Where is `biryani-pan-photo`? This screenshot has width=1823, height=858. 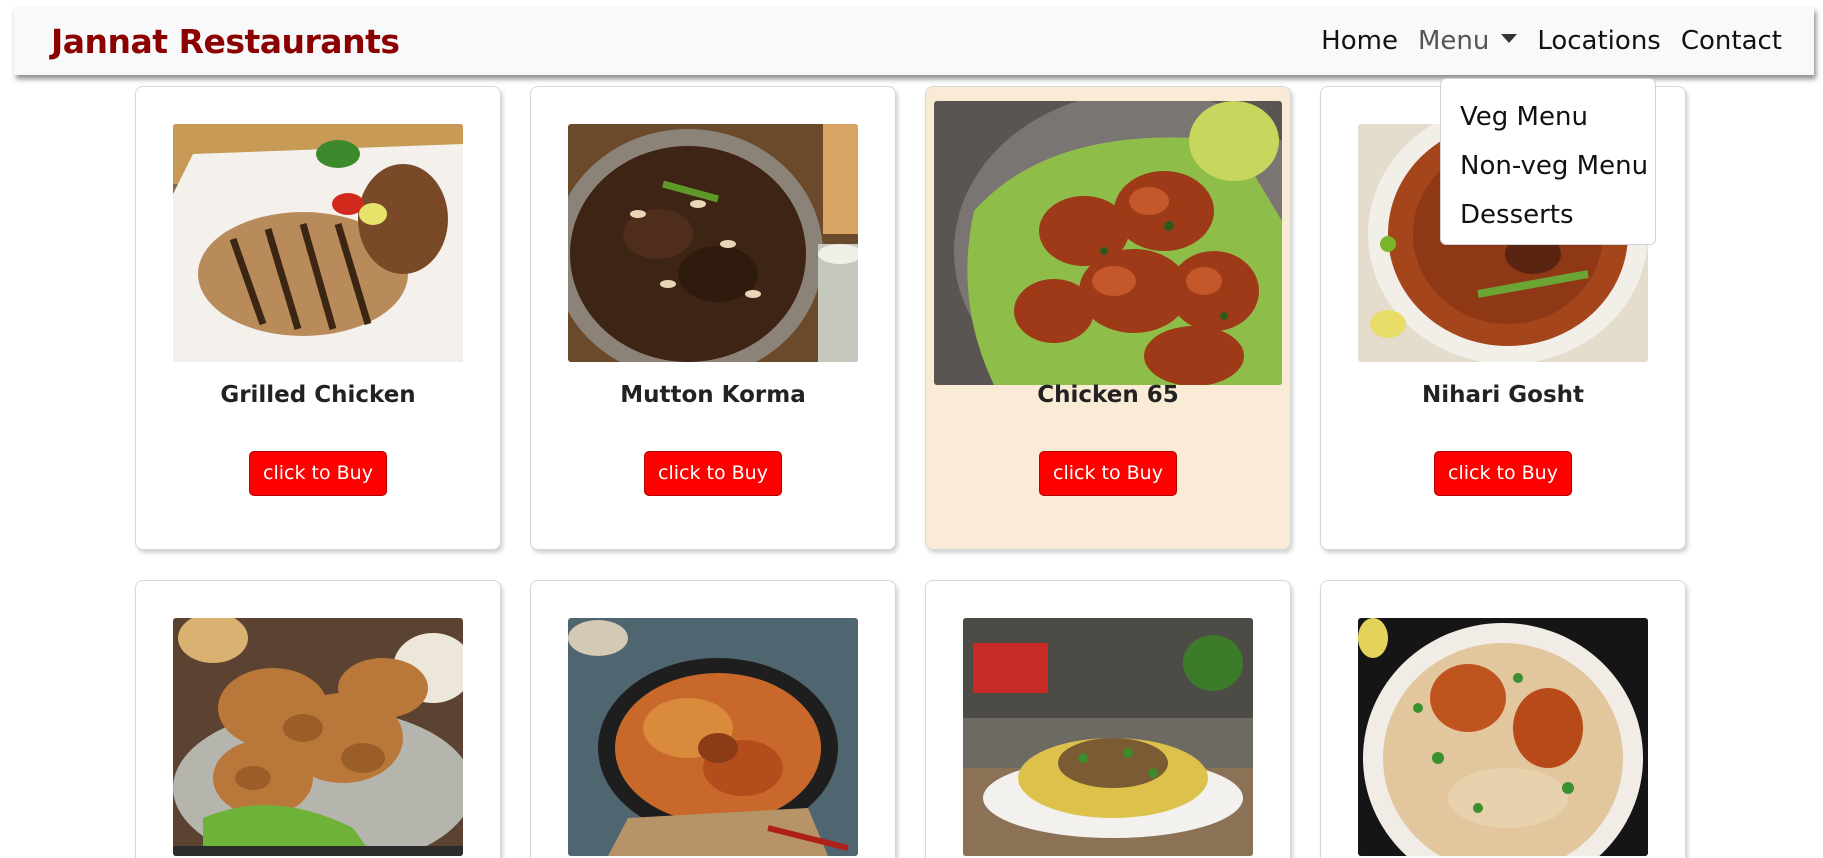 biryani-pan-photo is located at coordinates (713, 737).